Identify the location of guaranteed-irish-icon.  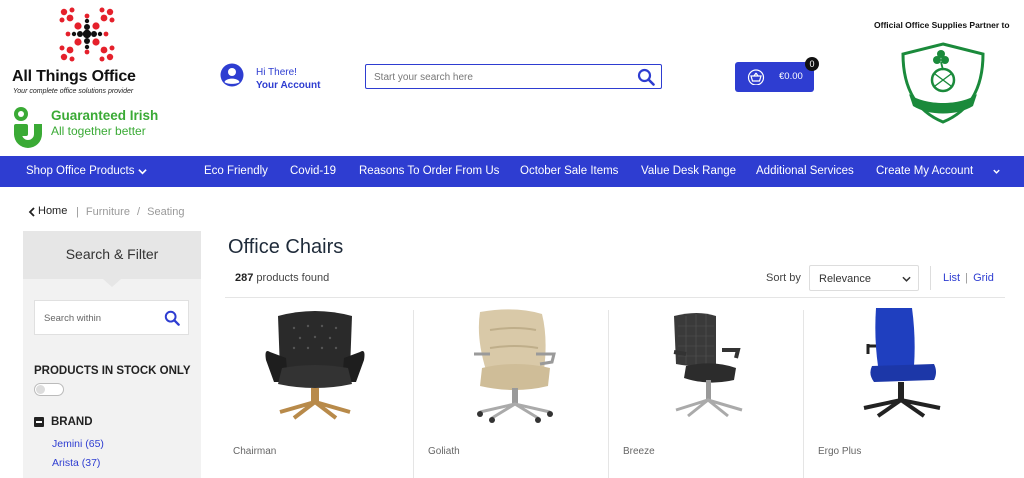
(28, 127).